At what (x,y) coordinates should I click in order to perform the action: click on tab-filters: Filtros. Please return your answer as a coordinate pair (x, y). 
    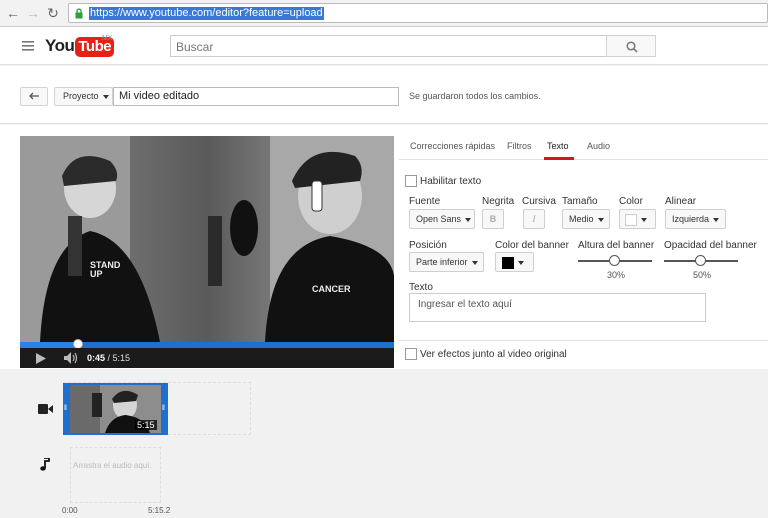
    Looking at the image, I should click on (519, 146).